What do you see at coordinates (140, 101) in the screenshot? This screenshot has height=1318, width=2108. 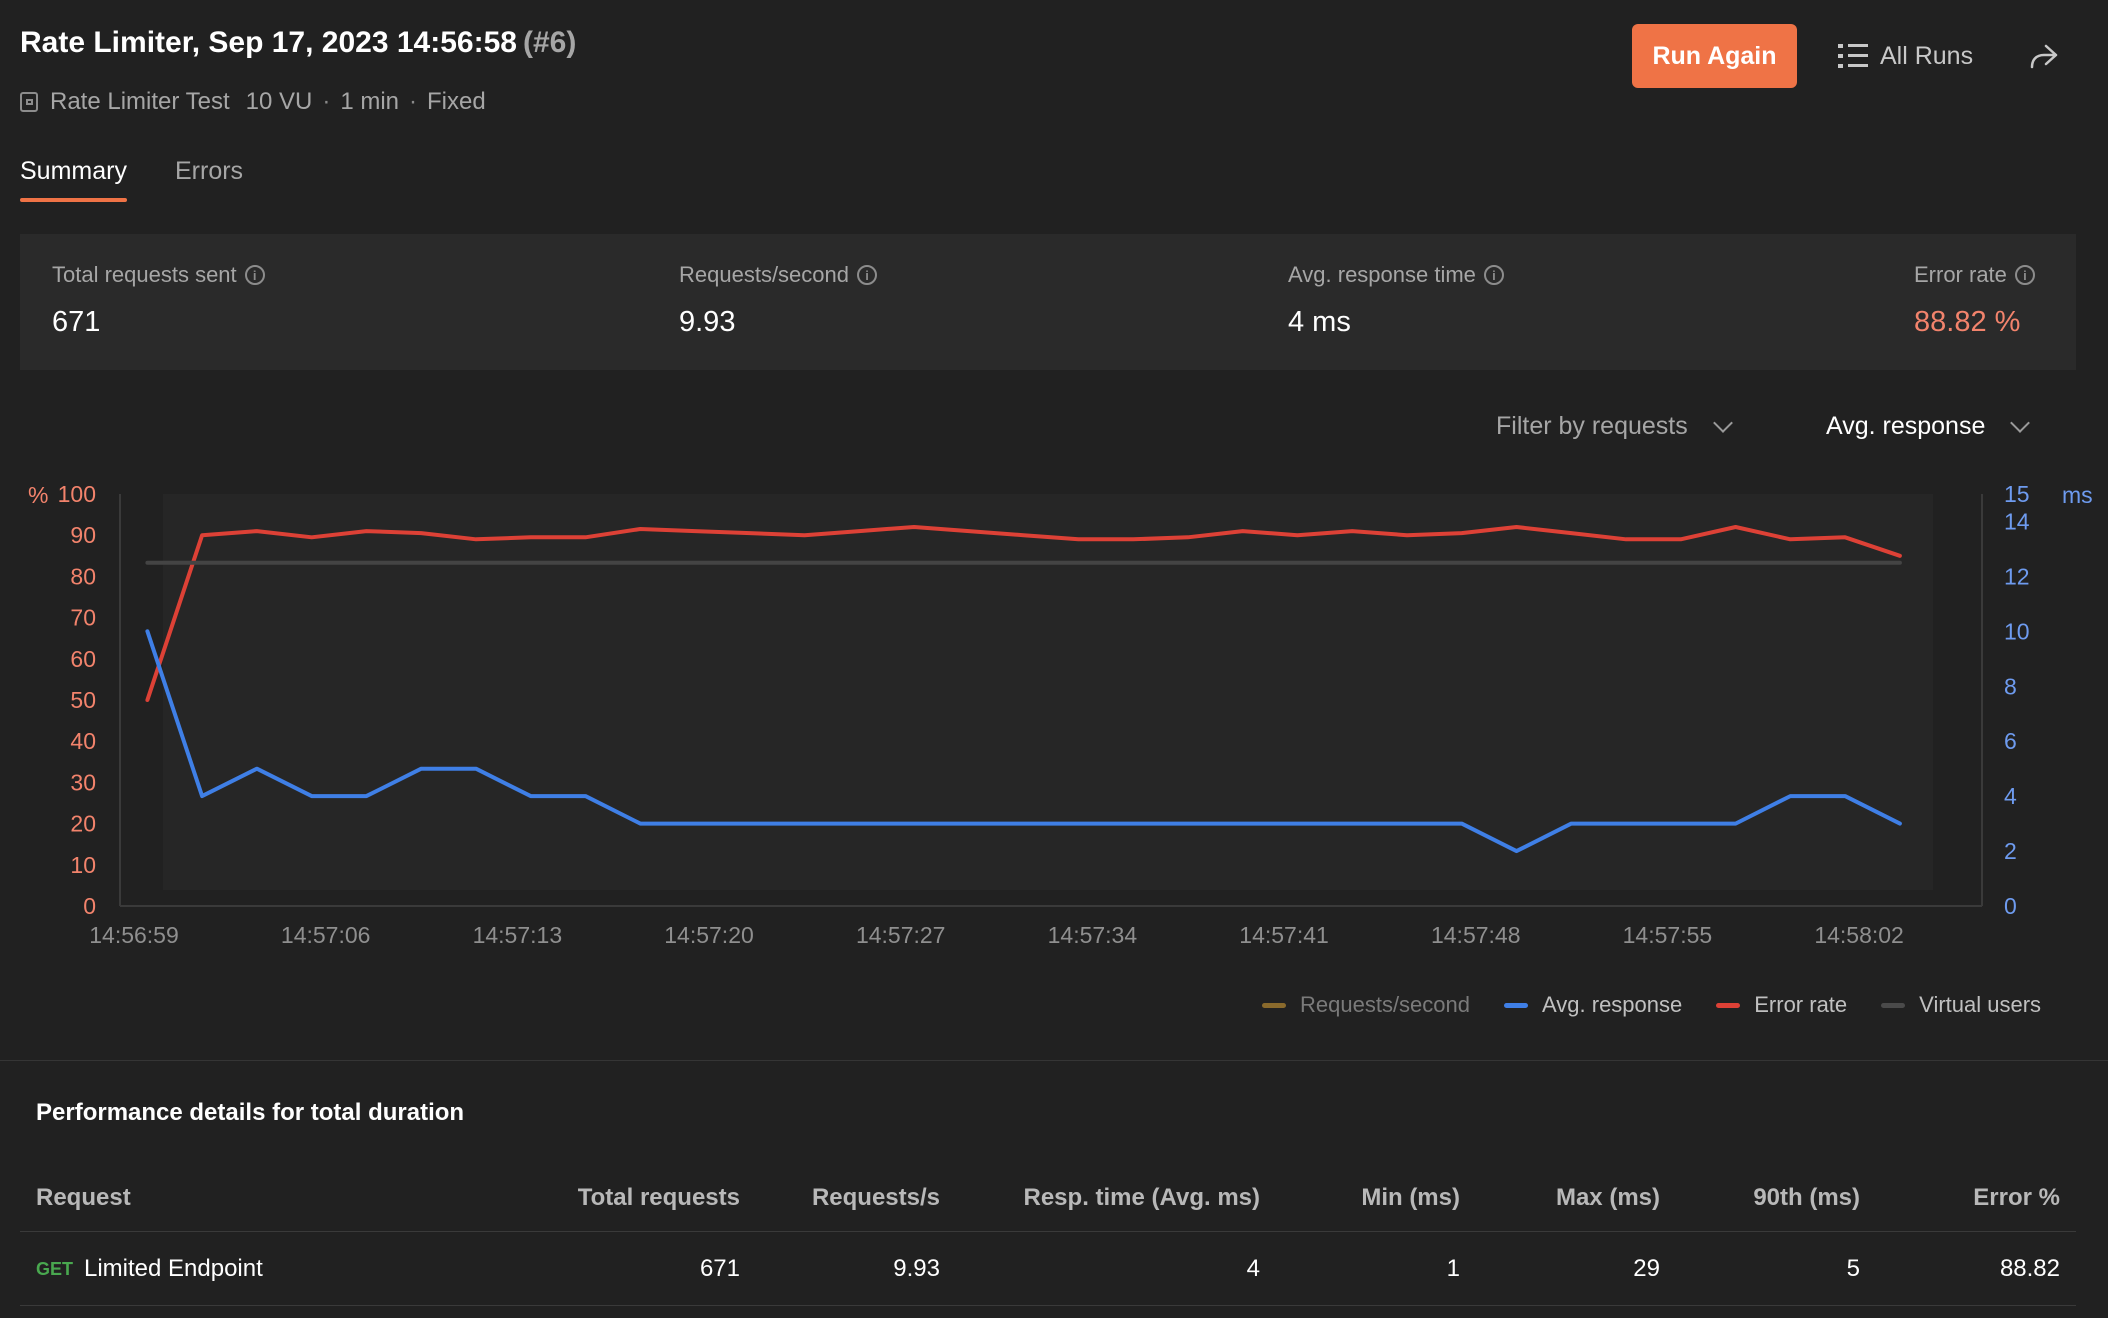 I see `collection-name: Rate Limiter Test` at bounding box center [140, 101].